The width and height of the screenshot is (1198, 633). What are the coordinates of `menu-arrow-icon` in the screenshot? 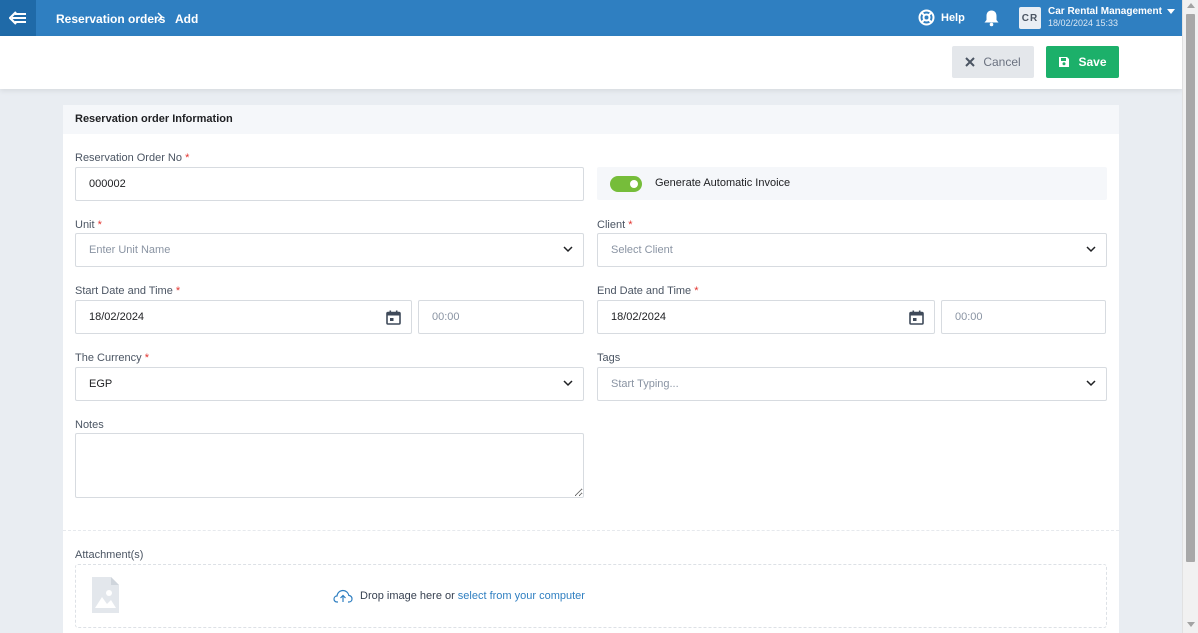 It's located at (17, 18).